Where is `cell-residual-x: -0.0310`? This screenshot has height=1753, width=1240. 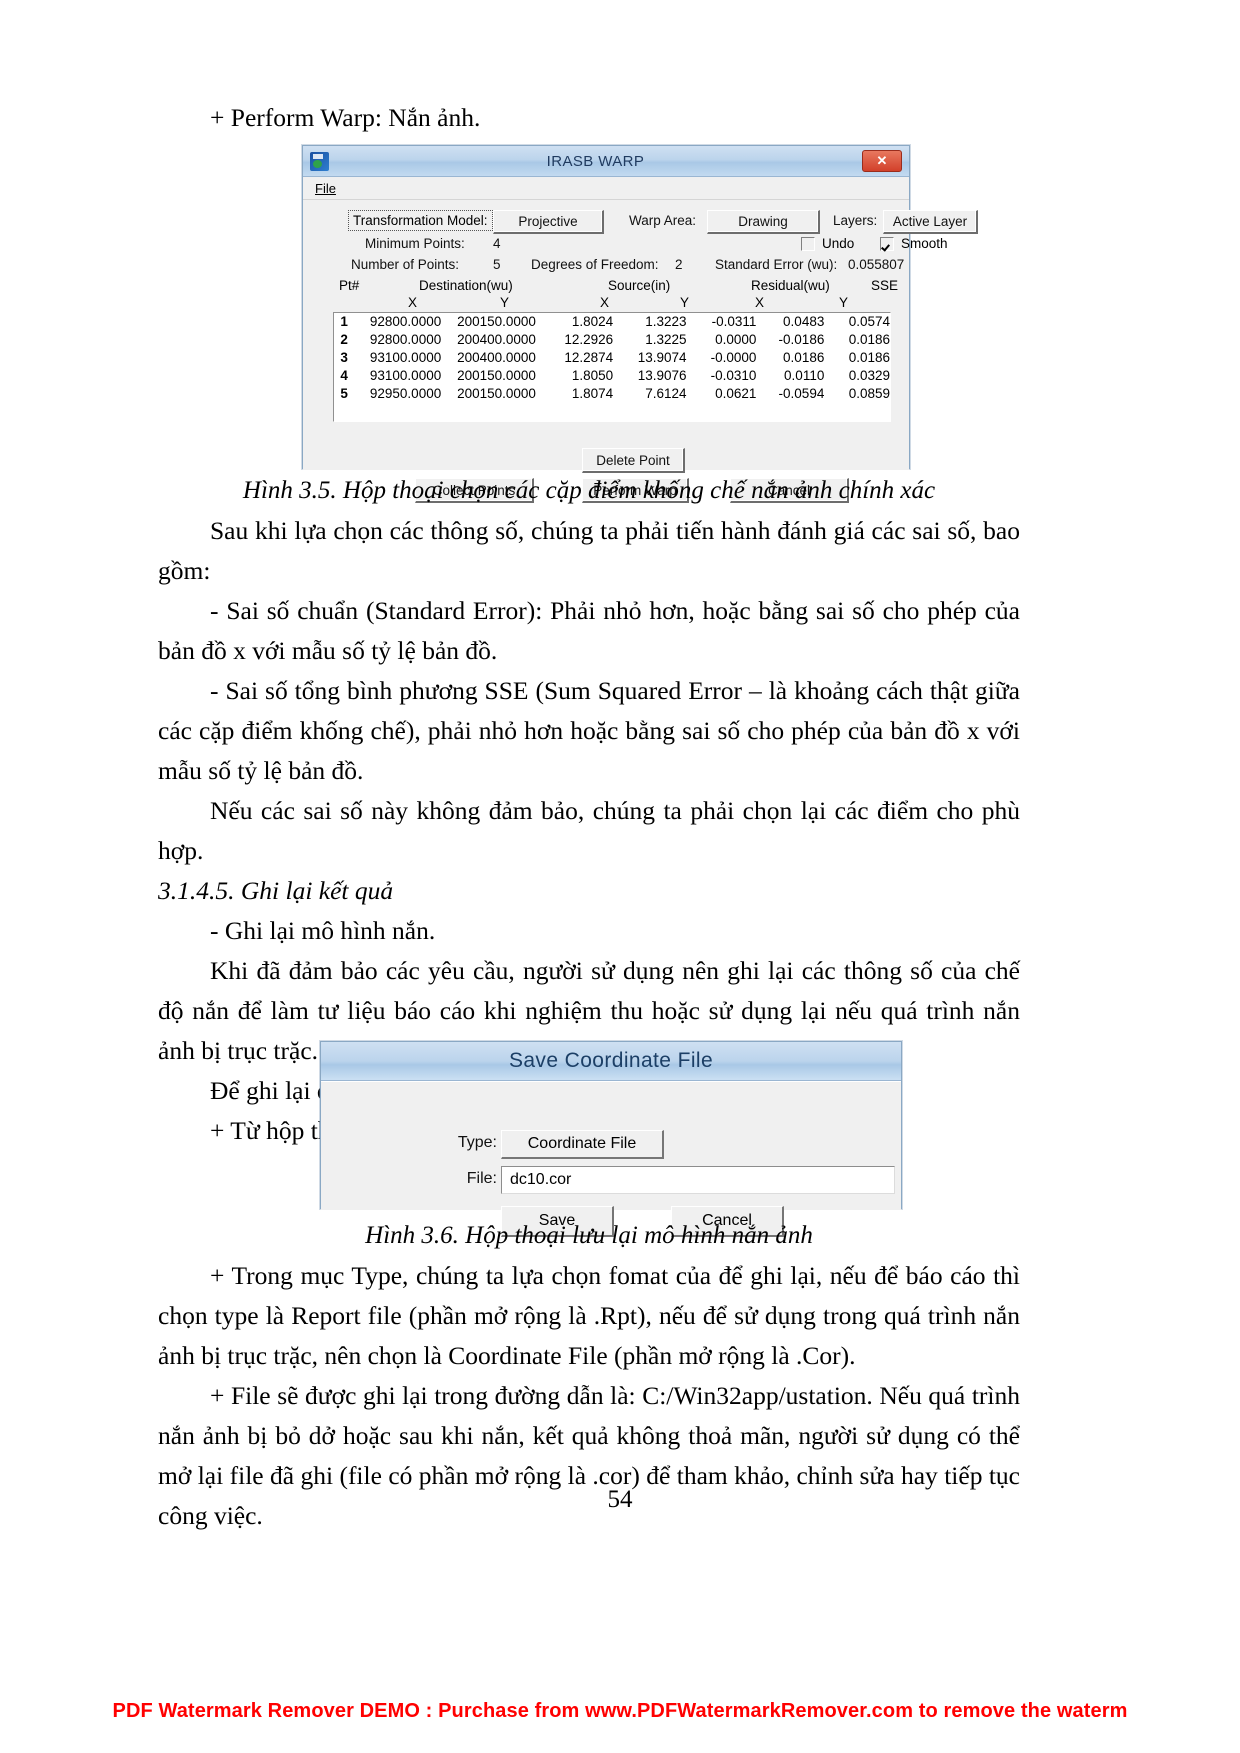
cell-residual-x: -0.0310 is located at coordinates (733, 375).